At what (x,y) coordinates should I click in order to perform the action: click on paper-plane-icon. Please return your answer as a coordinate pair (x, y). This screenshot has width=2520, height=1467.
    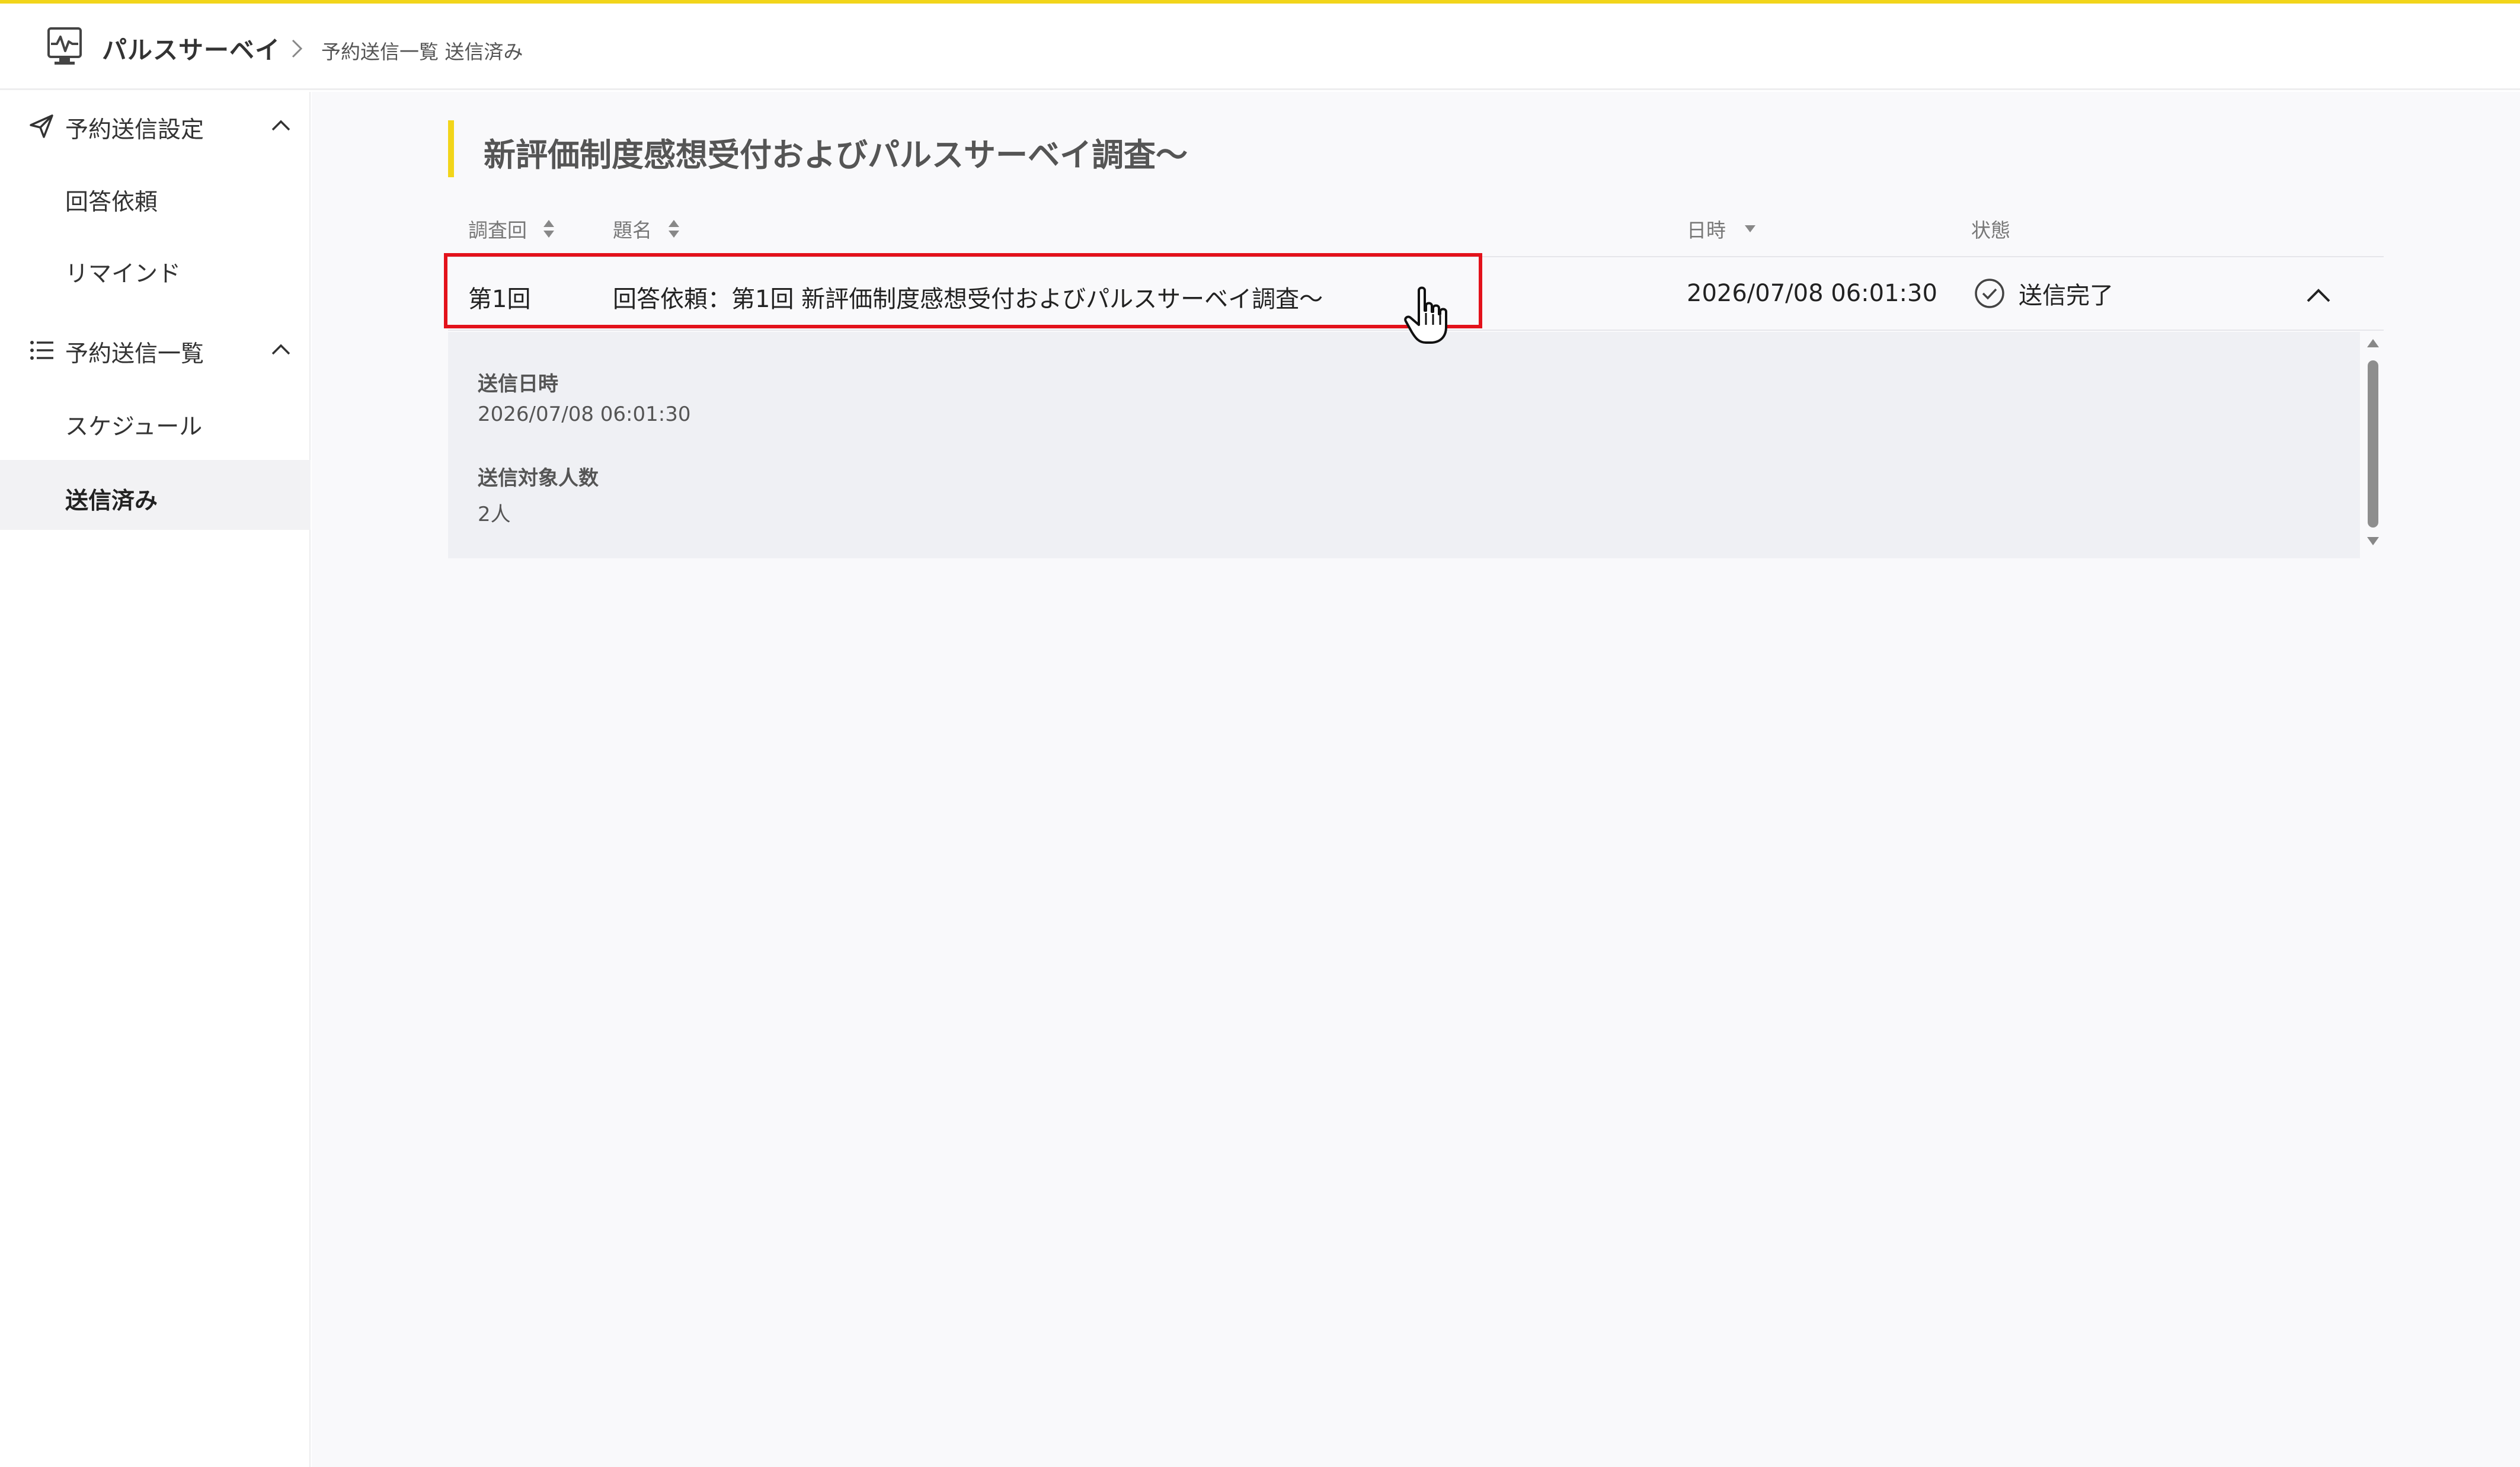
    Looking at the image, I should click on (42, 126).